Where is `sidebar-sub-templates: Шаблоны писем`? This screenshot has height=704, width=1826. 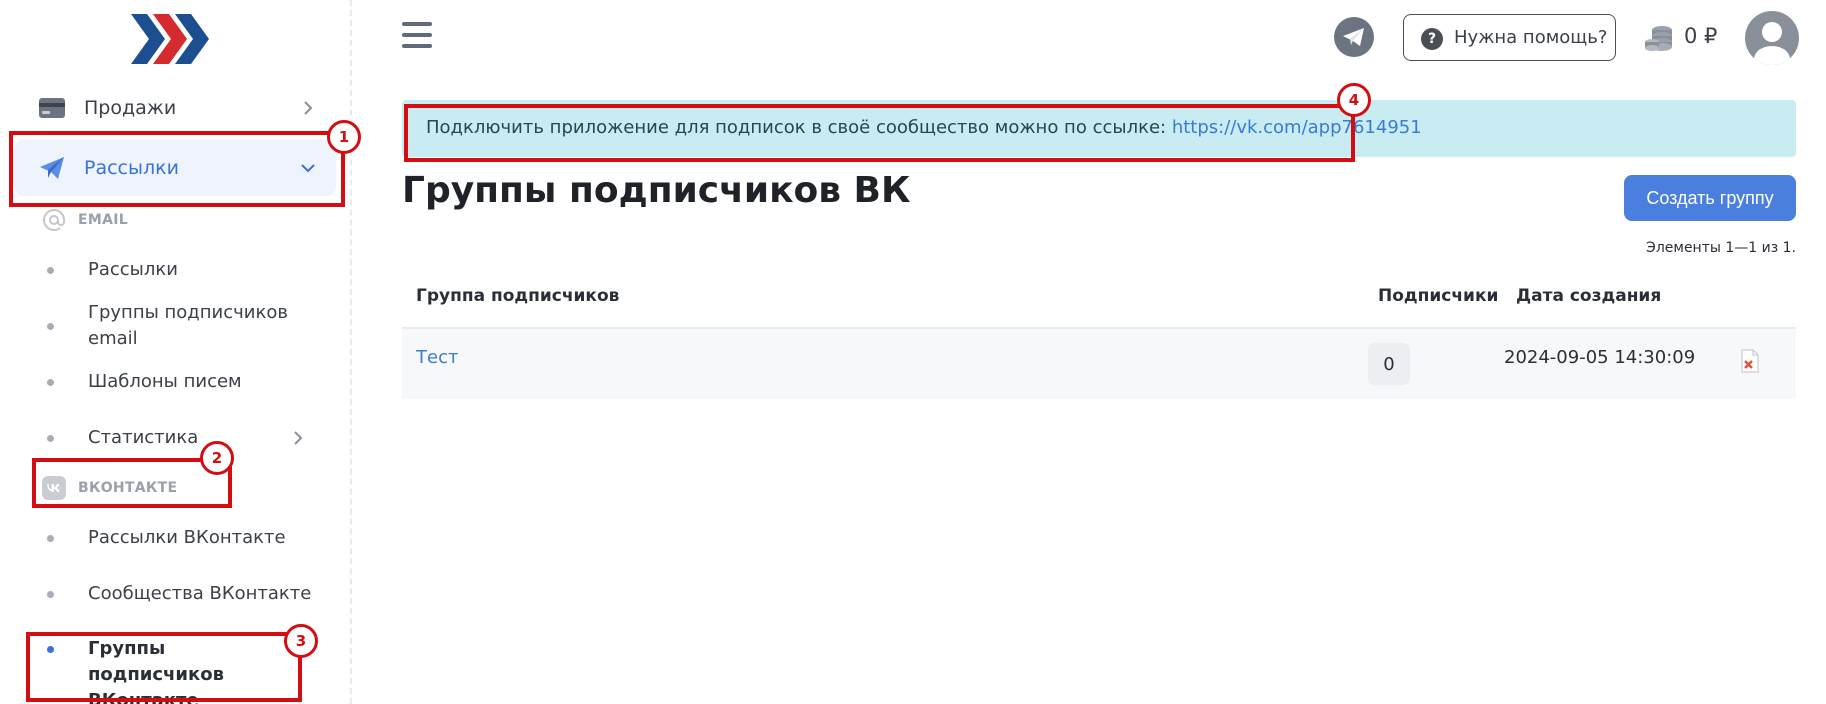 sidebar-sub-templates: Шаблоны писем is located at coordinates (187, 382).